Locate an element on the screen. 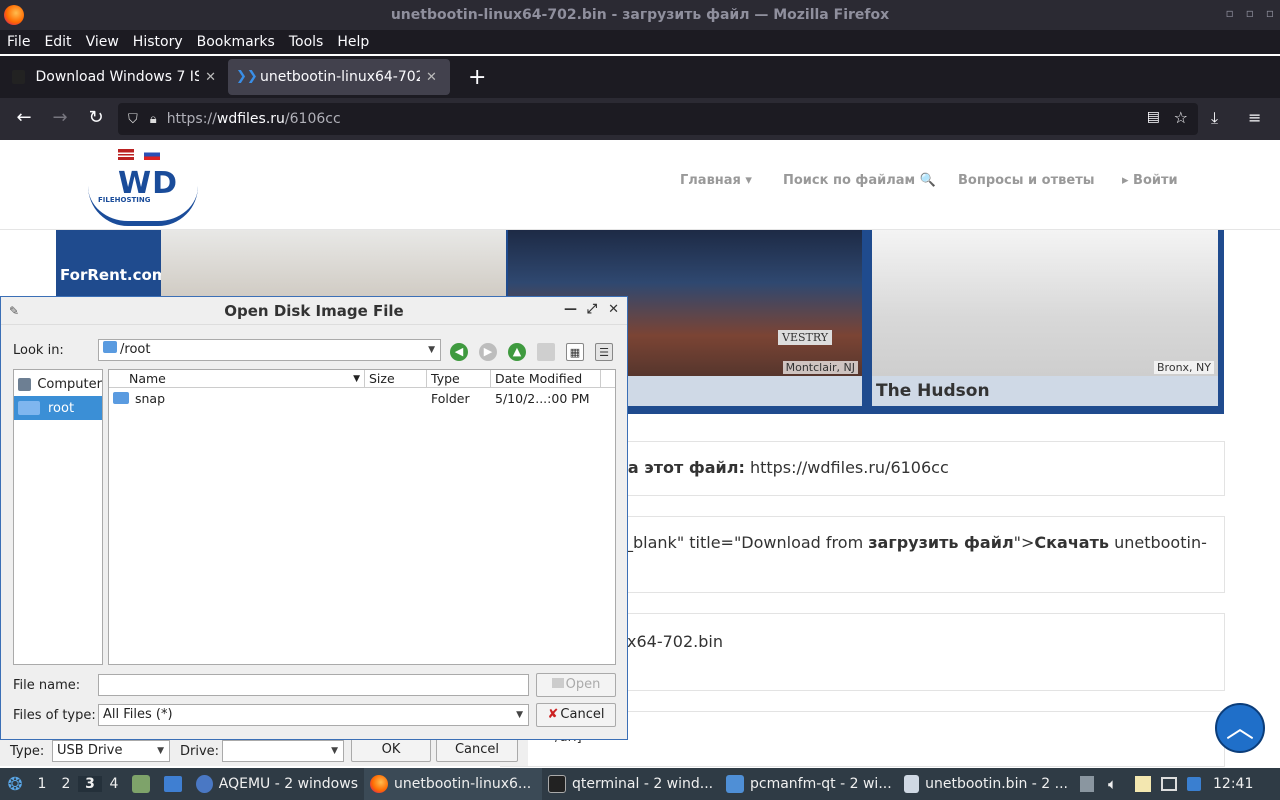  desktop-launcher-icon is located at coordinates (173, 784).